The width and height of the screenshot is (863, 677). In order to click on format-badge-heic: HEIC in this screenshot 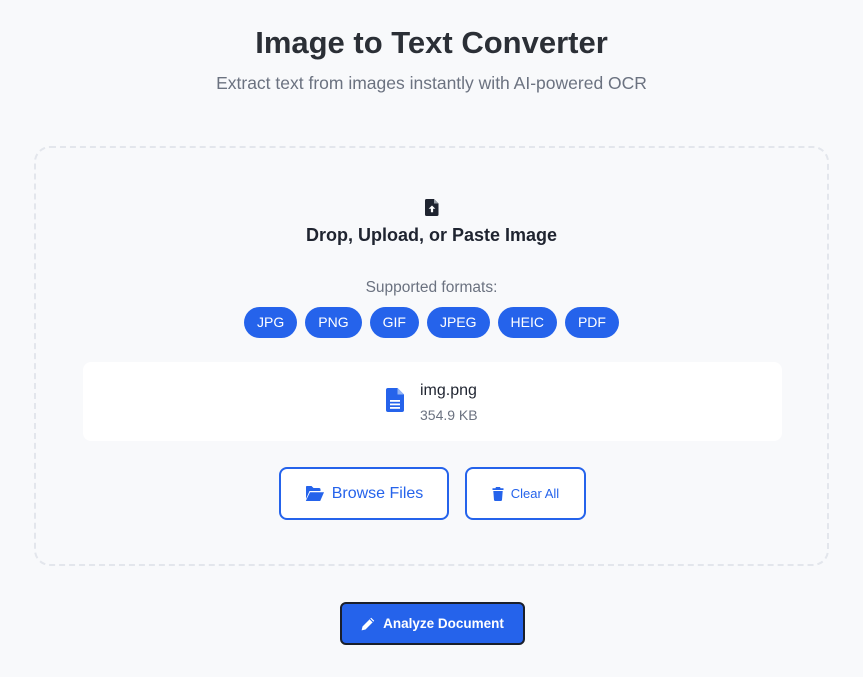, I will do `click(527, 322)`.